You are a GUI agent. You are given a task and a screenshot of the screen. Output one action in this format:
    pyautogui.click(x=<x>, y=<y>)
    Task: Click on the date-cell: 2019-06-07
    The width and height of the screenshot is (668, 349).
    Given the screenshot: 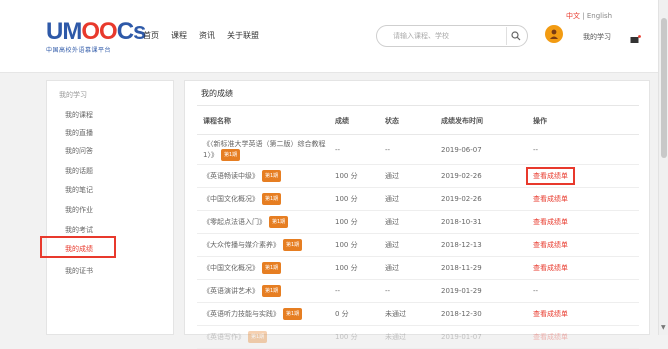 What is the action you would take?
    pyautogui.click(x=481, y=149)
    